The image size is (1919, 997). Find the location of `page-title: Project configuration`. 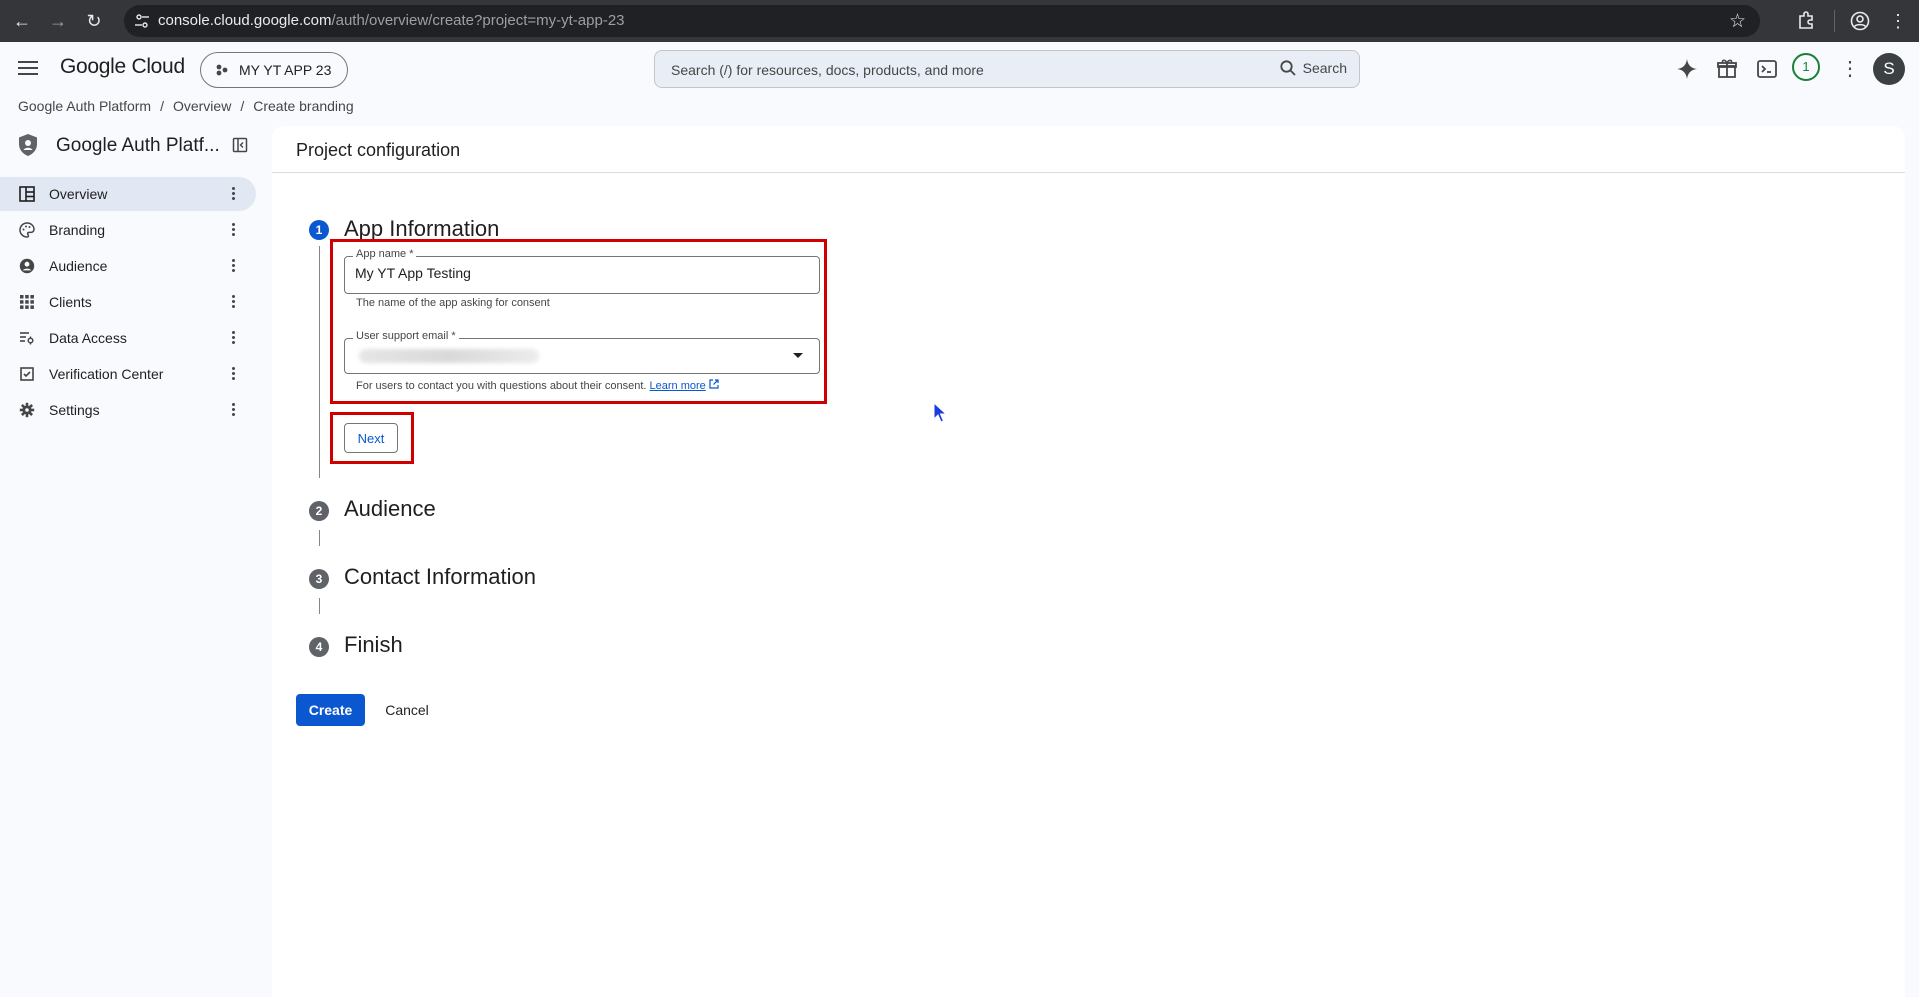

page-title: Project configuration is located at coordinates (378, 150).